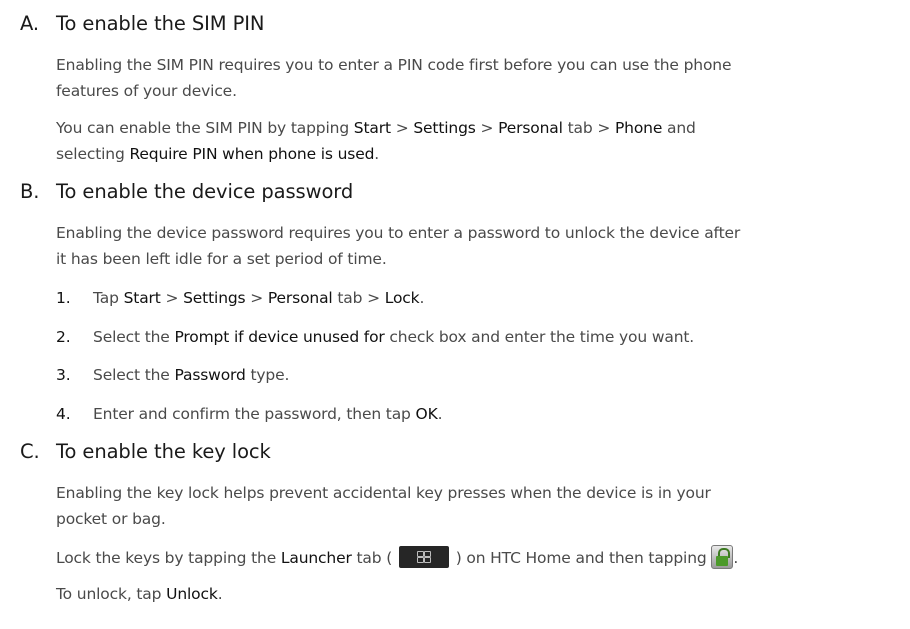 This screenshot has height=629, width=910. I want to click on text-run: tab (, so click(374, 558).